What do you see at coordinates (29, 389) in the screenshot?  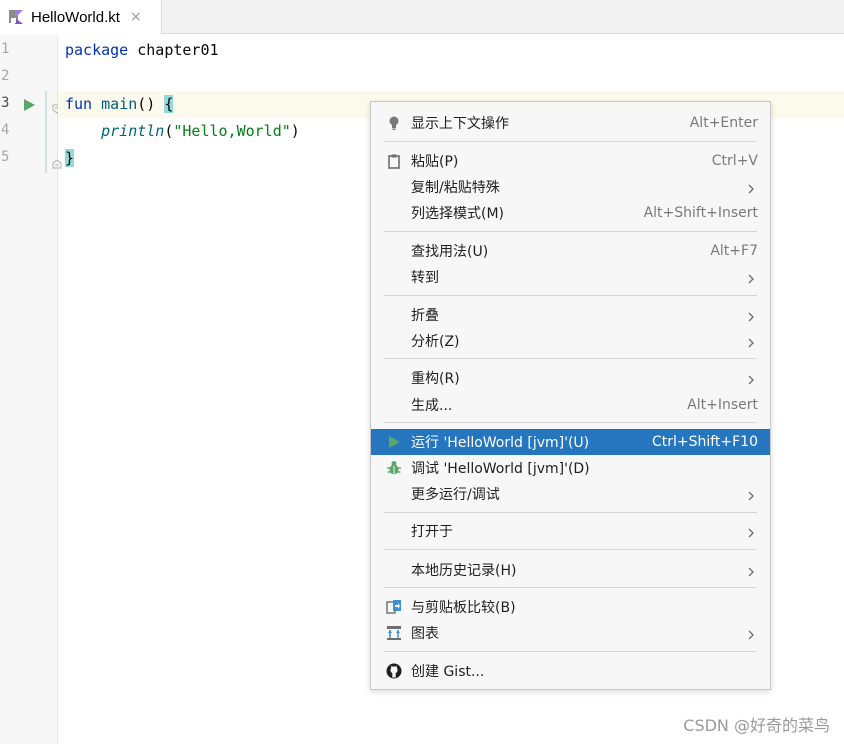 I see `line-gutter: 1 2 3 4 5` at bounding box center [29, 389].